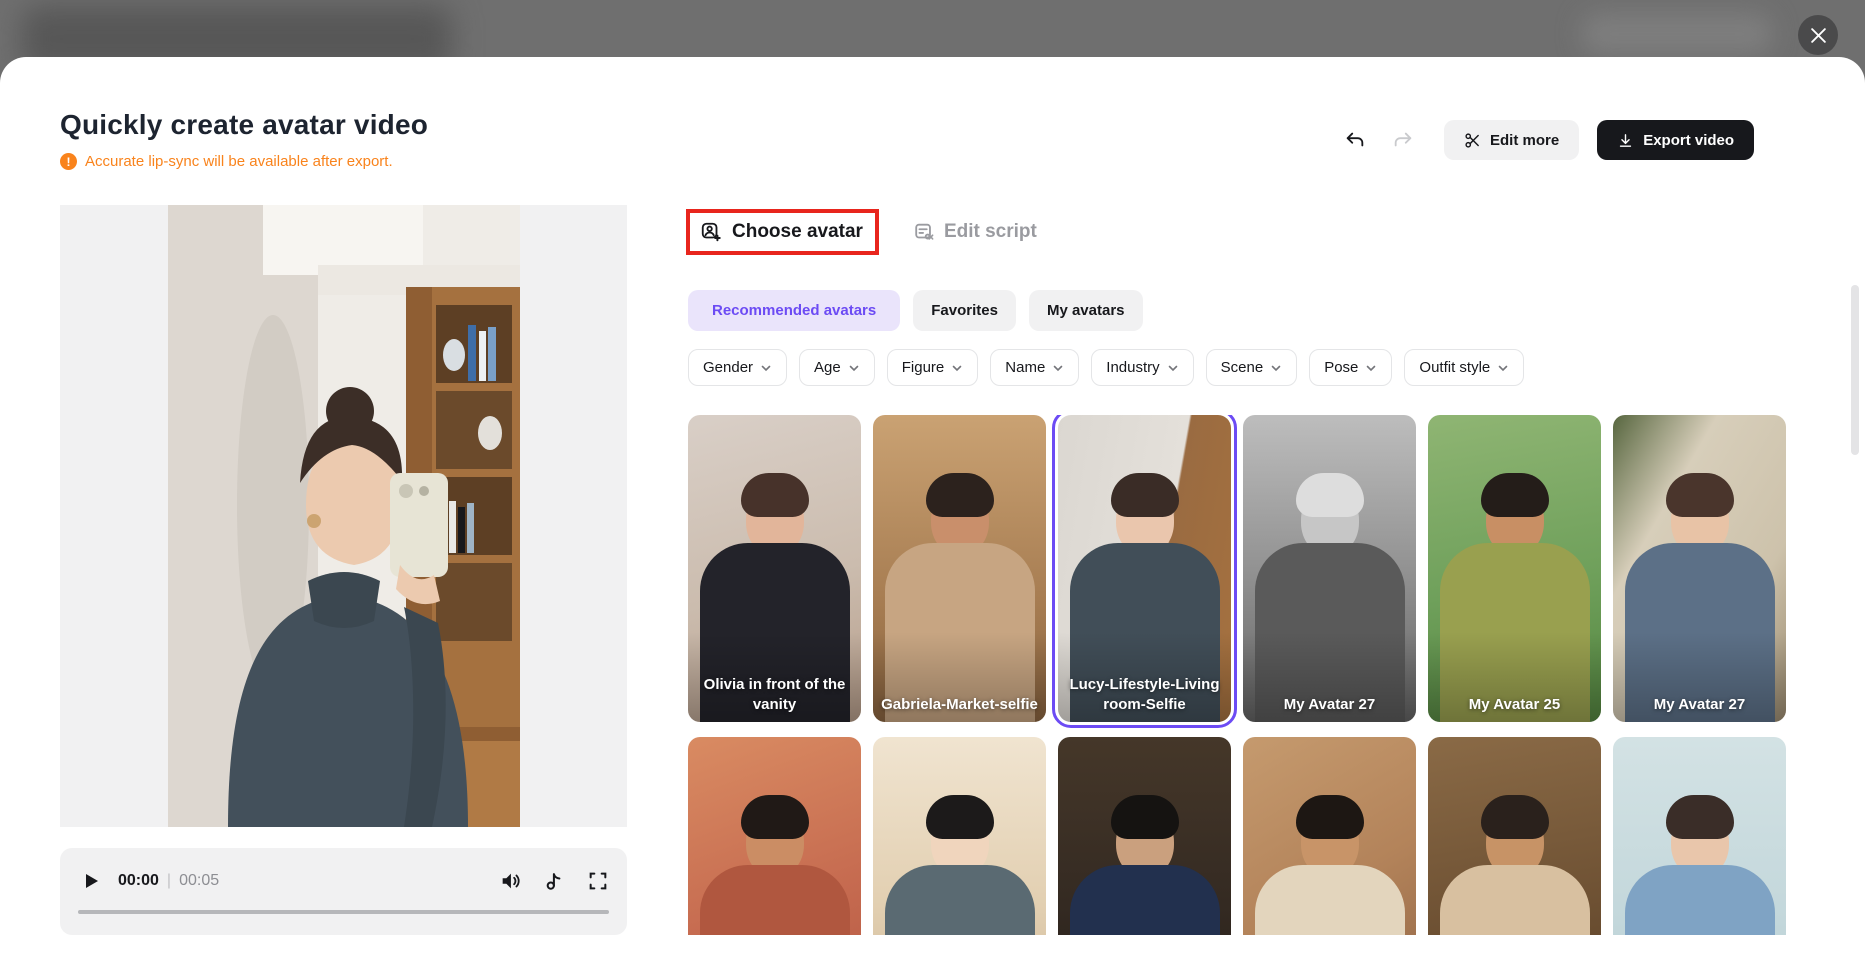 The height and width of the screenshot is (969, 1865). I want to click on preview-selfie-illustration, so click(343, 516).